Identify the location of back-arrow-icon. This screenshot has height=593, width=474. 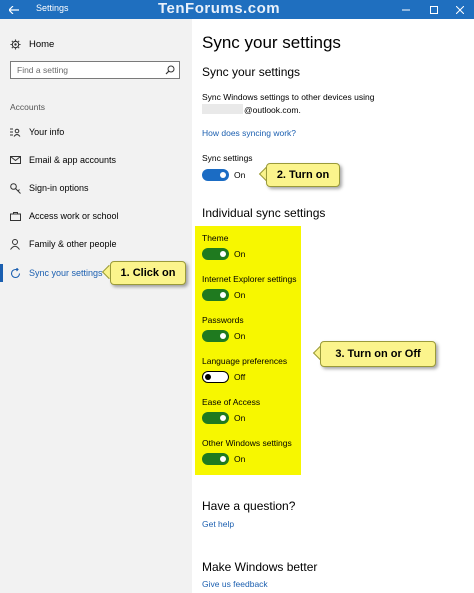
(14, 9).